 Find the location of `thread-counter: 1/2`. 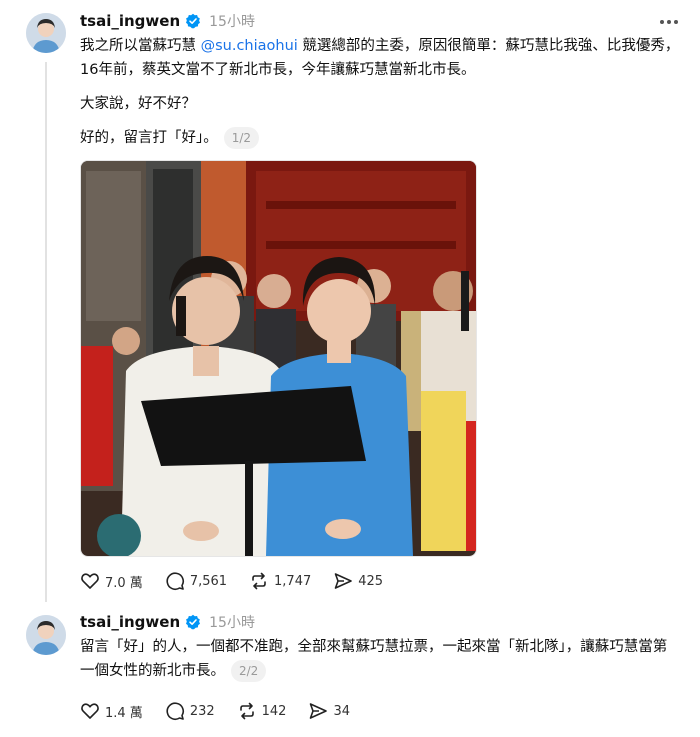

thread-counter: 1/2 is located at coordinates (241, 138).